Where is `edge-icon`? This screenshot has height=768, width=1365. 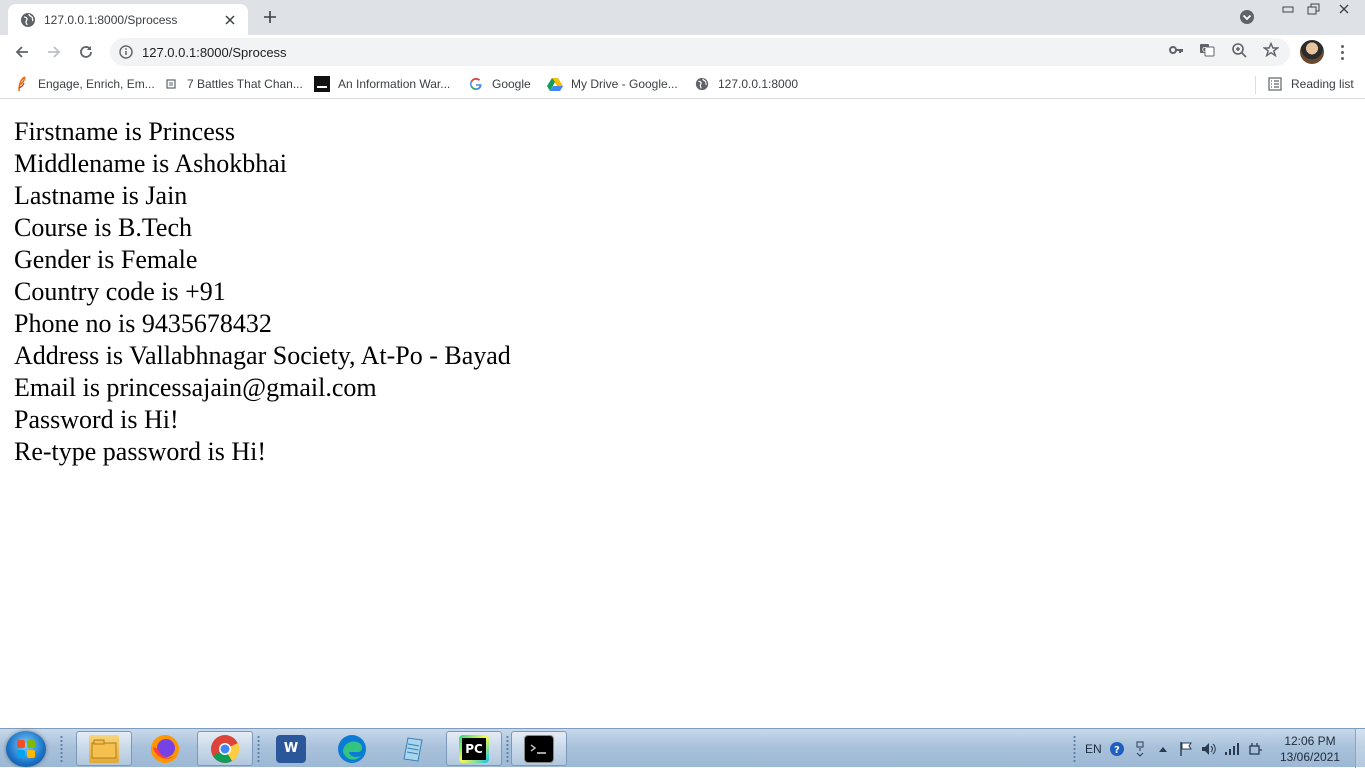 edge-icon is located at coordinates (352, 748).